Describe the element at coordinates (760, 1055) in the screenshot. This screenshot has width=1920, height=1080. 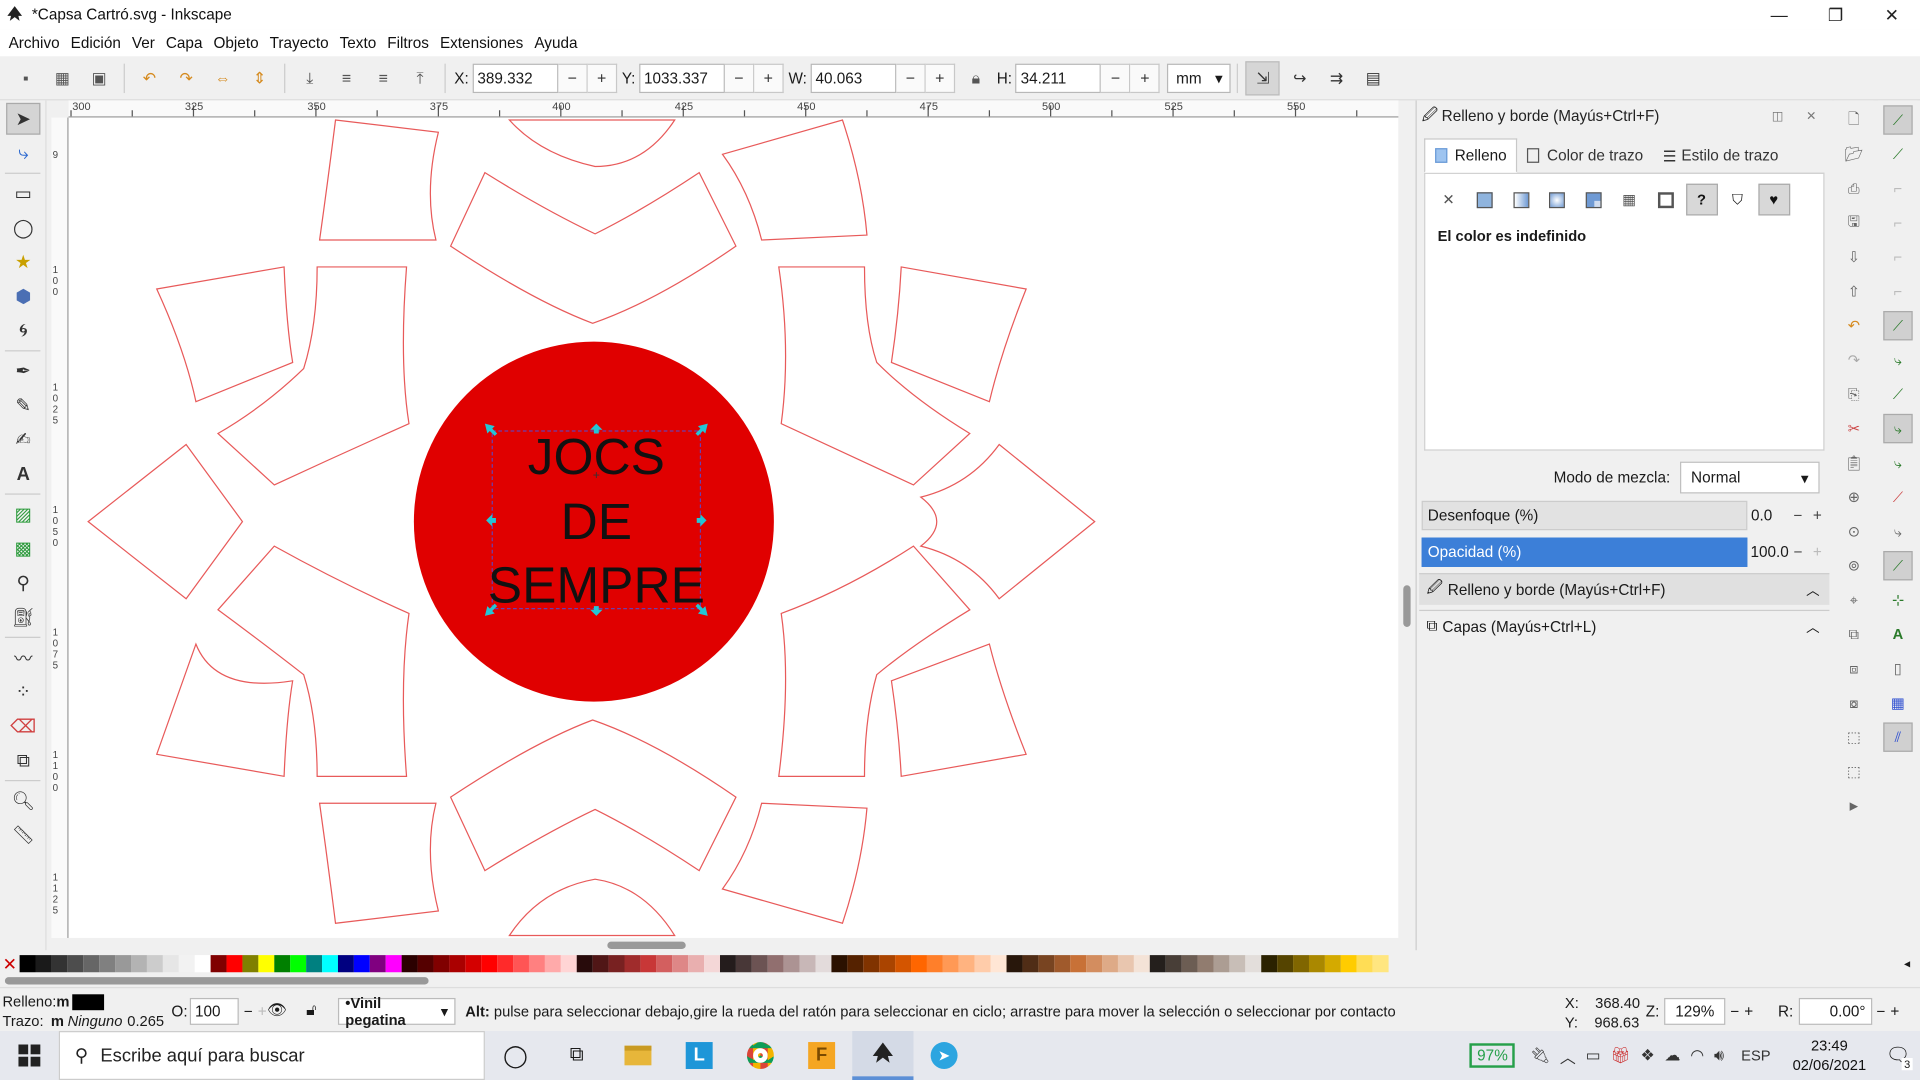
I see `chrome-icon` at that location.